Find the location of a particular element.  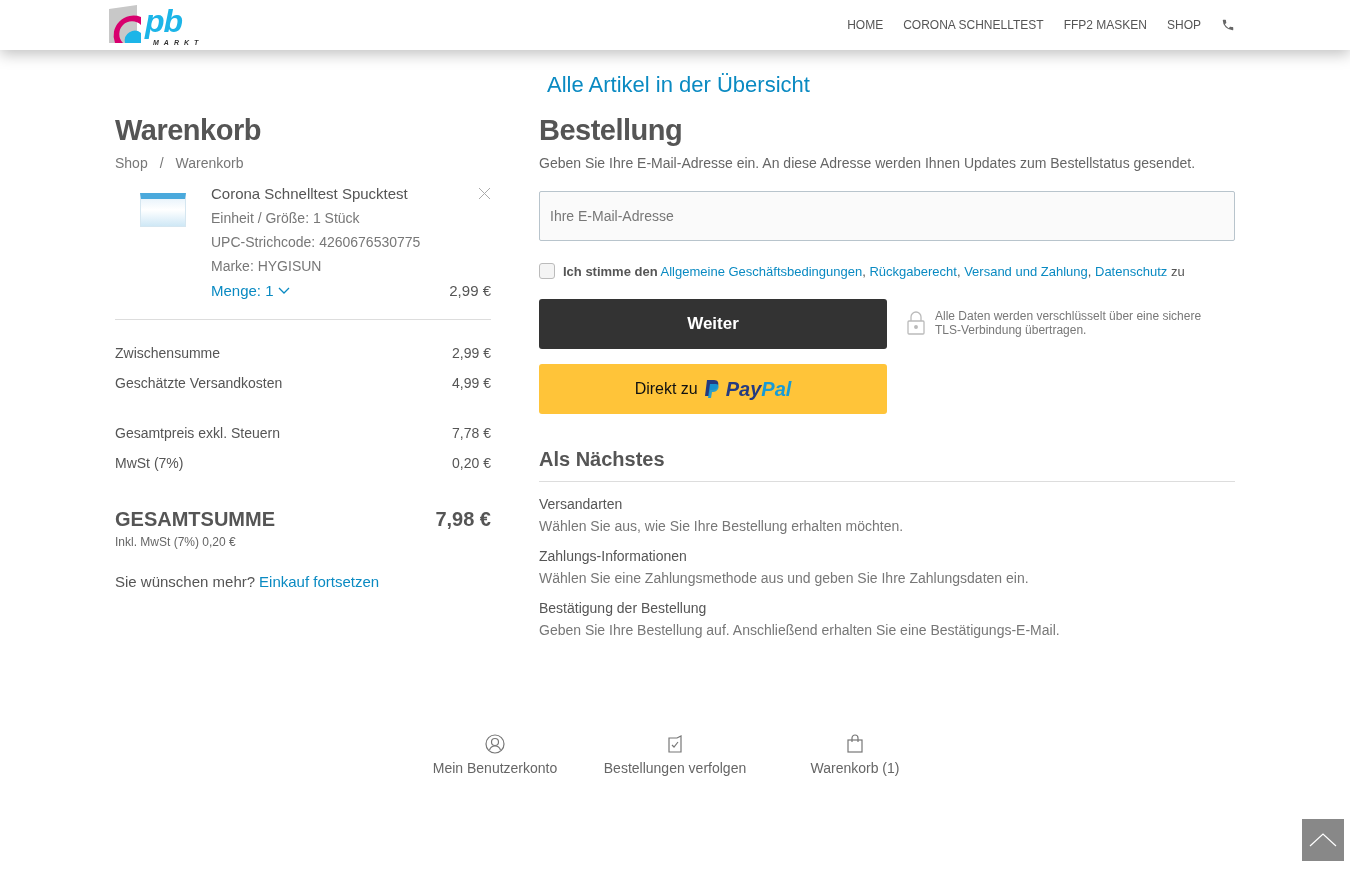

product-name: Corona Schnelltest Spucktest is located at coordinates (309, 193).